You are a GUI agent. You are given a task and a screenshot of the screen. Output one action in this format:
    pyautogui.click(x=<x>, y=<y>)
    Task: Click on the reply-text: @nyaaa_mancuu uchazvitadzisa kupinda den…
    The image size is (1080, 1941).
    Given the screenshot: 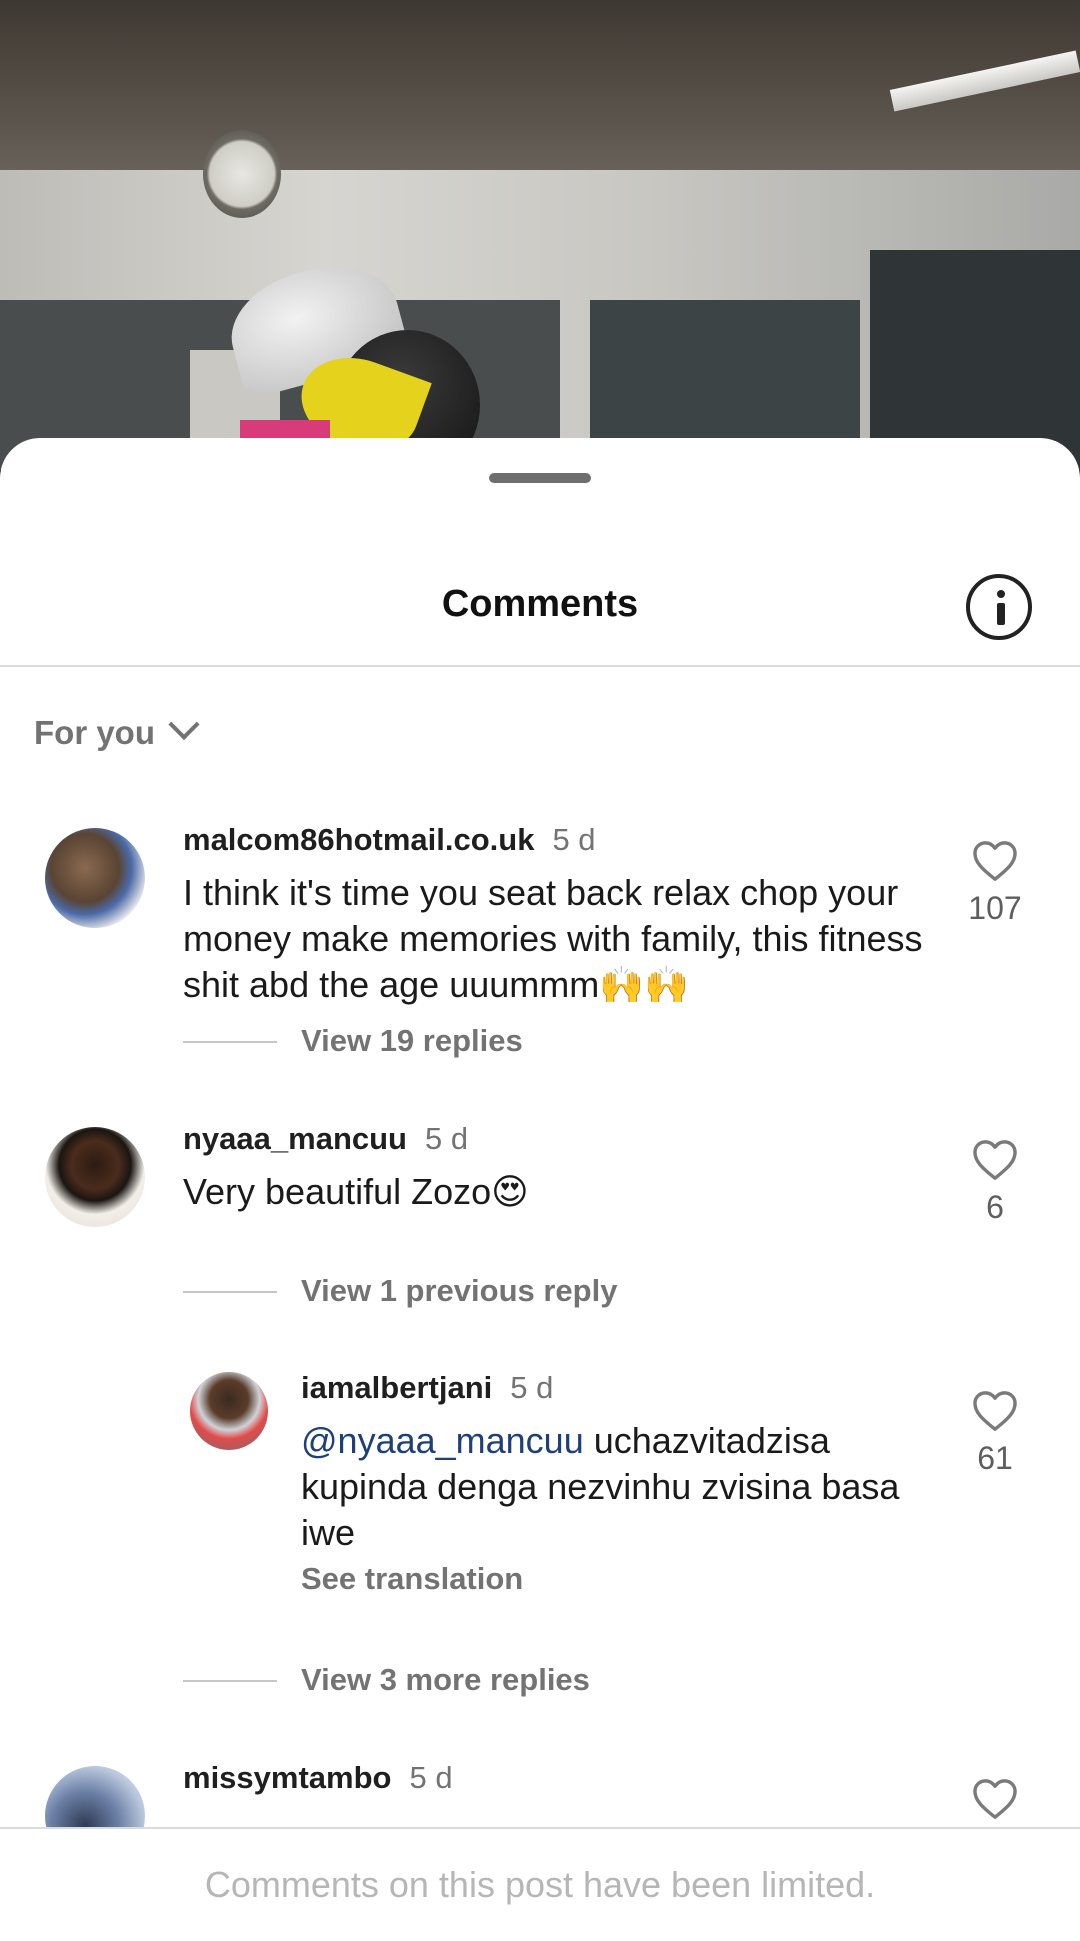 What is the action you would take?
    pyautogui.click(x=601, y=1487)
    